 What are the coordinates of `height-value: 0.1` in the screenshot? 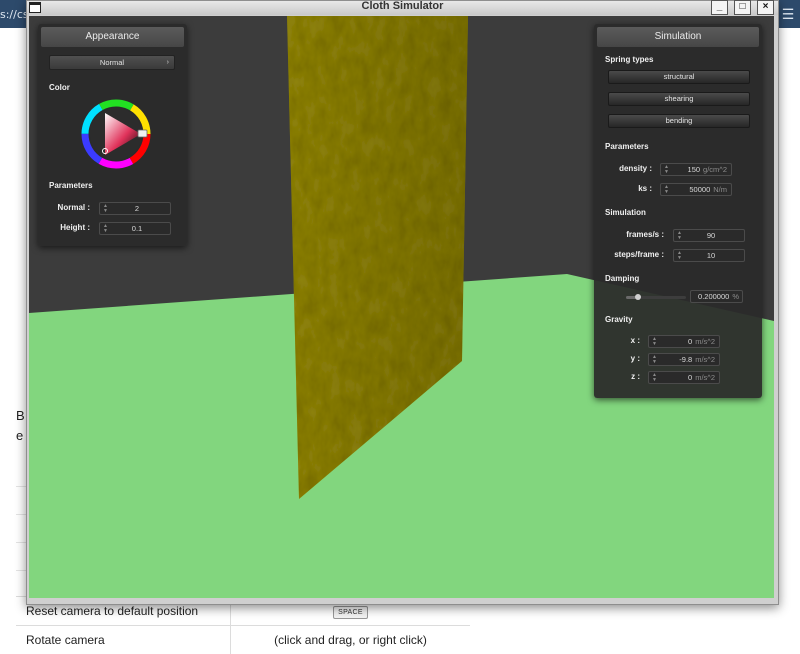 It's located at (137, 228).